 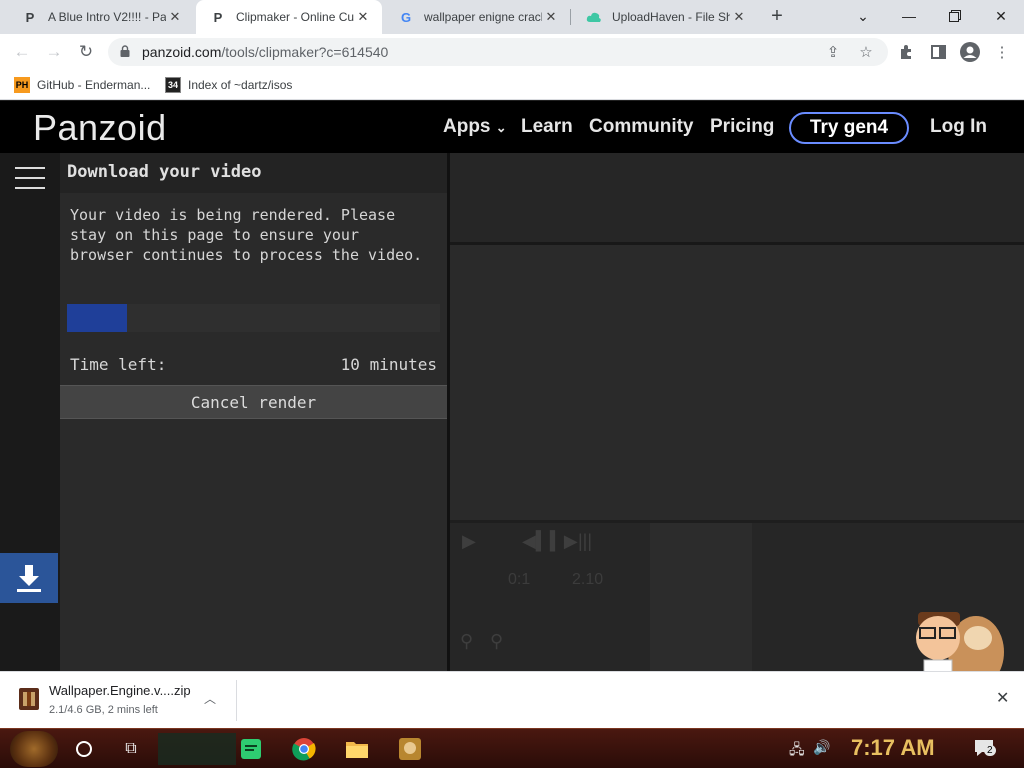 I want to click on extensions-icon, so click(x=906, y=52).